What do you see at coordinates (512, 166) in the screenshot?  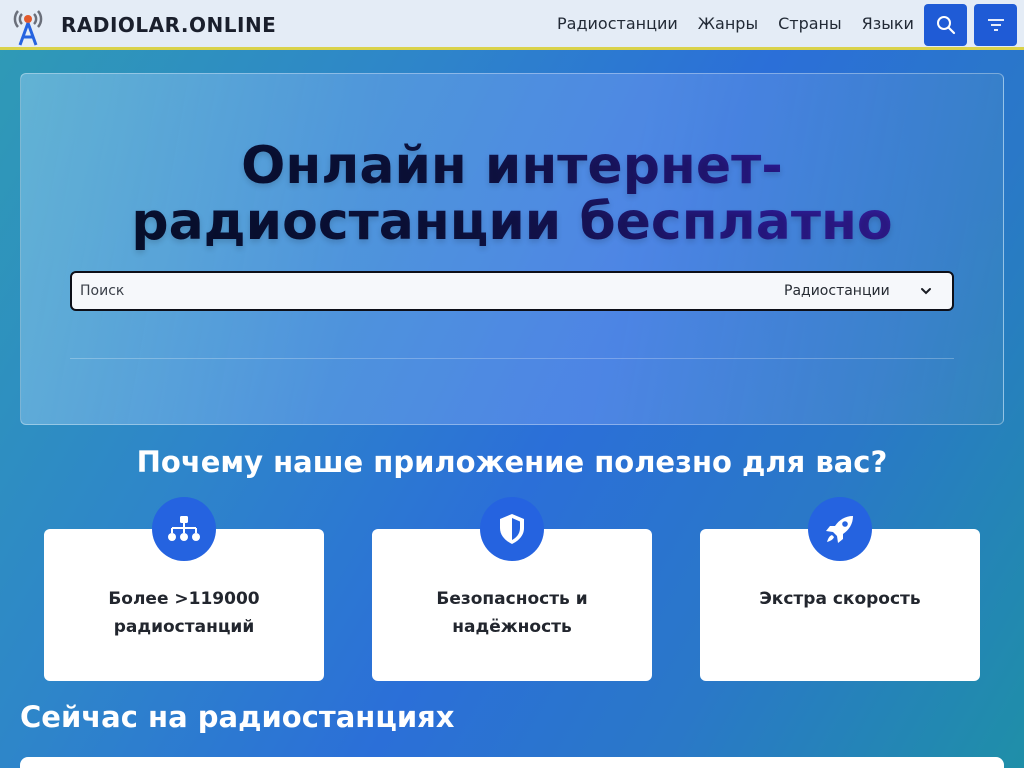 I see `hero-title-line1: Онлайн интернет-` at bounding box center [512, 166].